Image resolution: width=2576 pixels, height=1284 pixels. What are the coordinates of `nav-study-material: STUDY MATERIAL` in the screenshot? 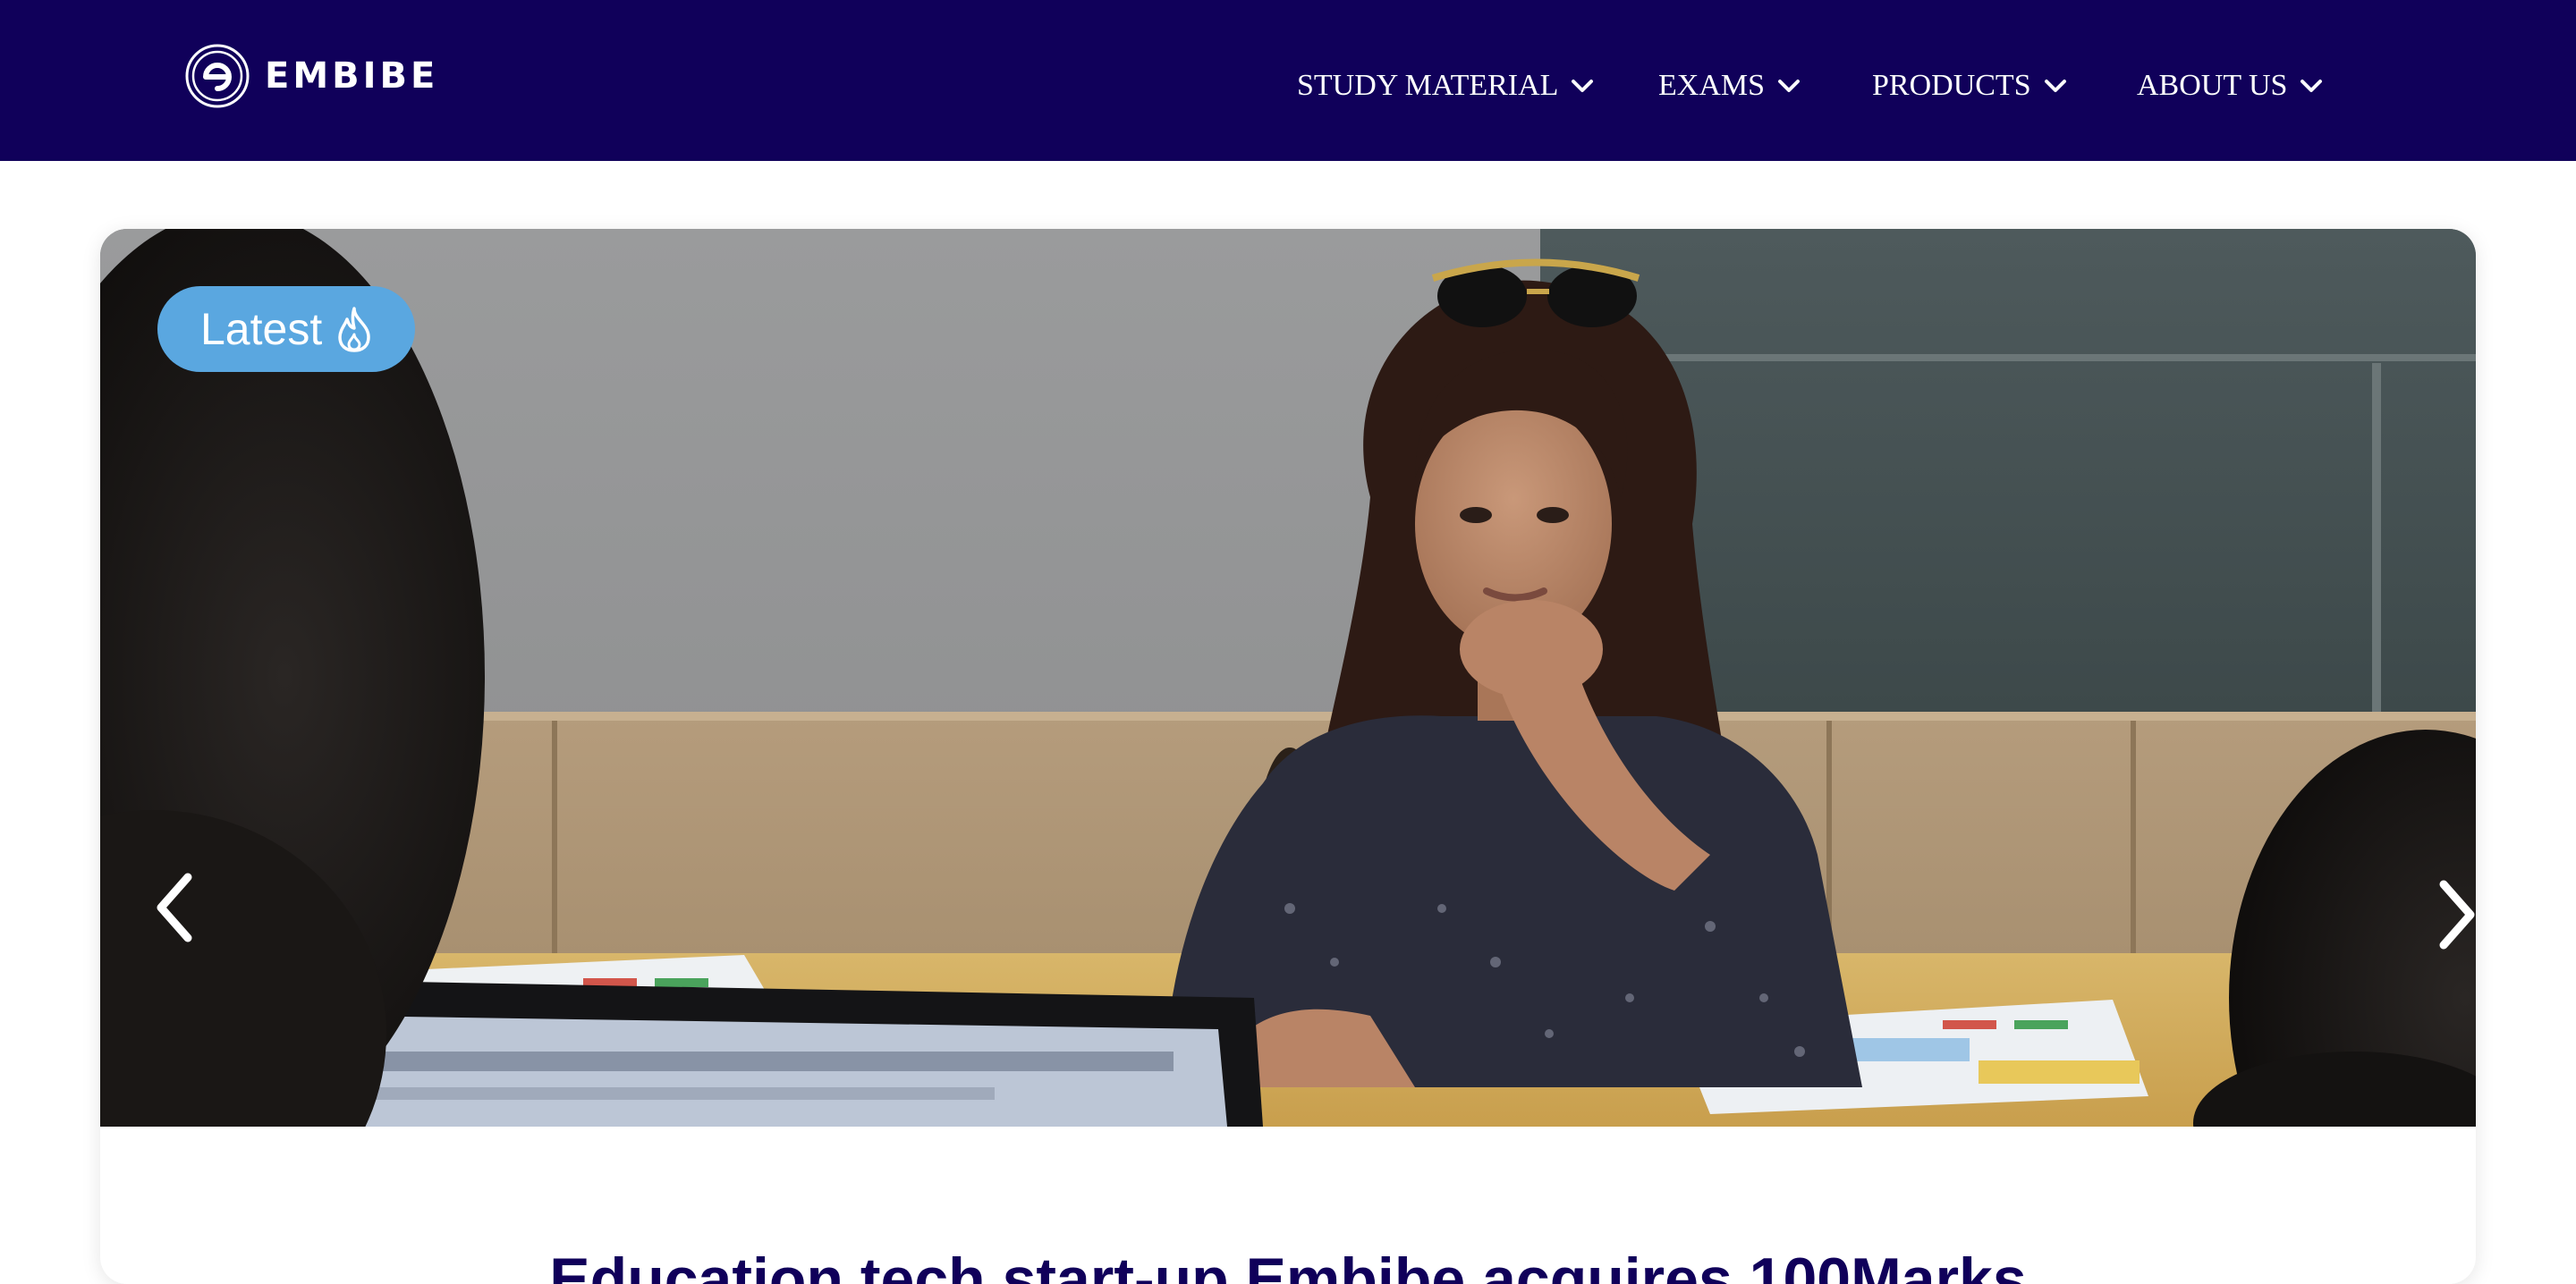 It's located at (1445, 85).